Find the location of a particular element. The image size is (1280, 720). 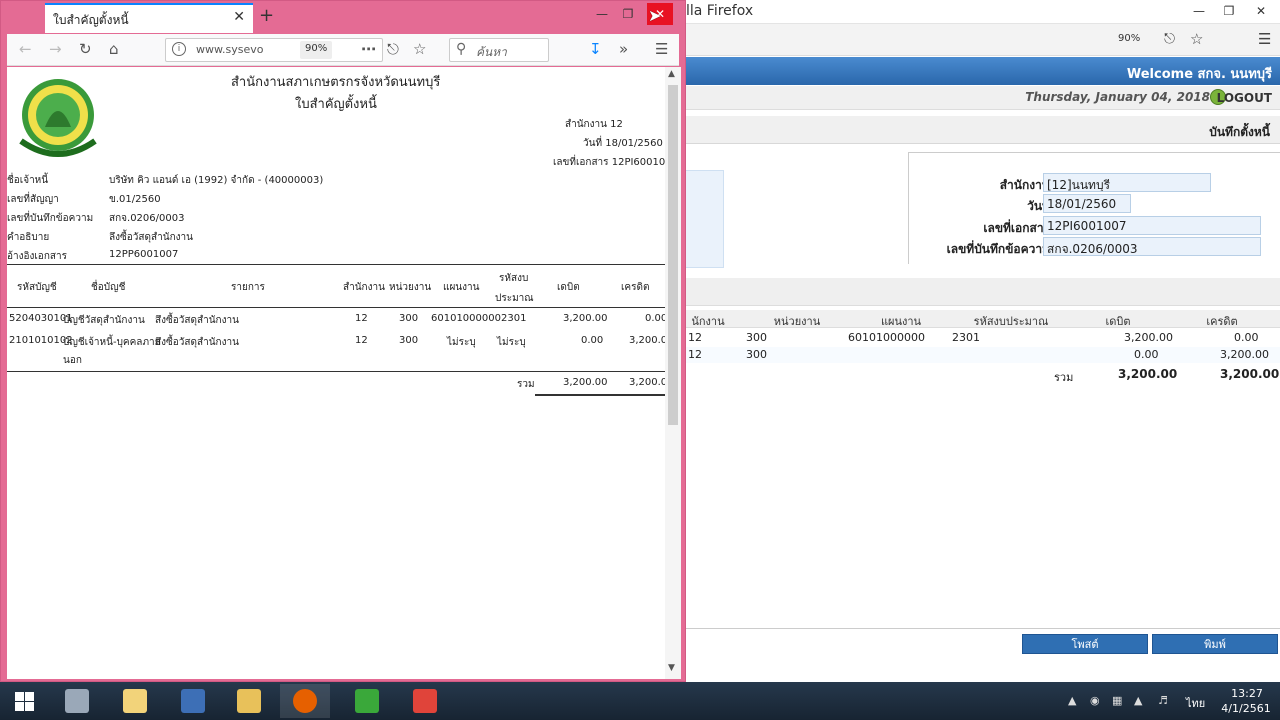

tray-app-icon: ◉ is located at coordinates (1095, 700).